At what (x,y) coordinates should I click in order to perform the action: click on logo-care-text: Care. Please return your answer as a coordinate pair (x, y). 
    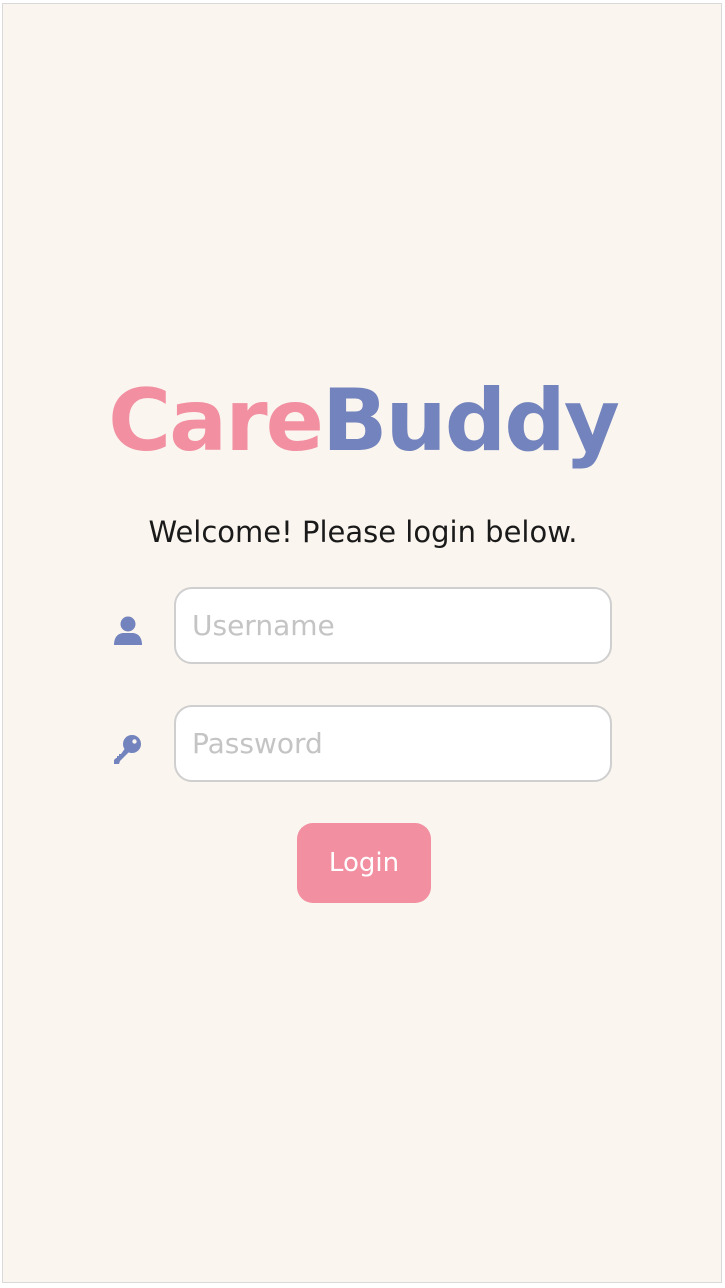
    Looking at the image, I should click on (216, 421).